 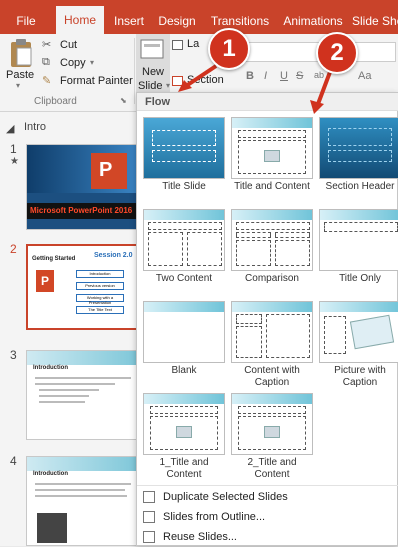 What do you see at coordinates (168, 85) in the screenshot?
I see `new-slide-dropdown-icon: ▾` at bounding box center [168, 85].